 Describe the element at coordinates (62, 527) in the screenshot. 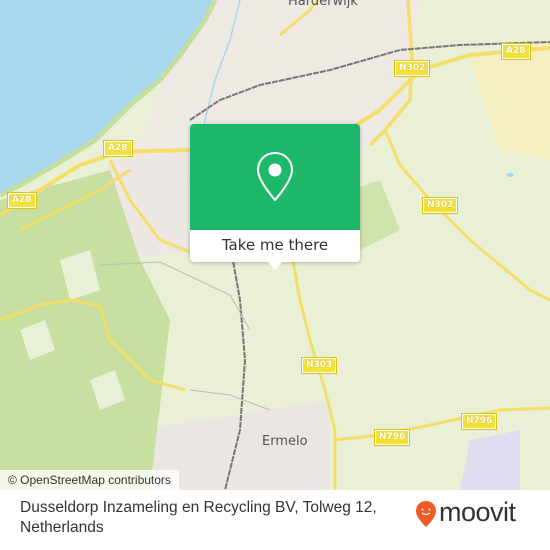

I see `address-line-2: Netherlands` at that location.